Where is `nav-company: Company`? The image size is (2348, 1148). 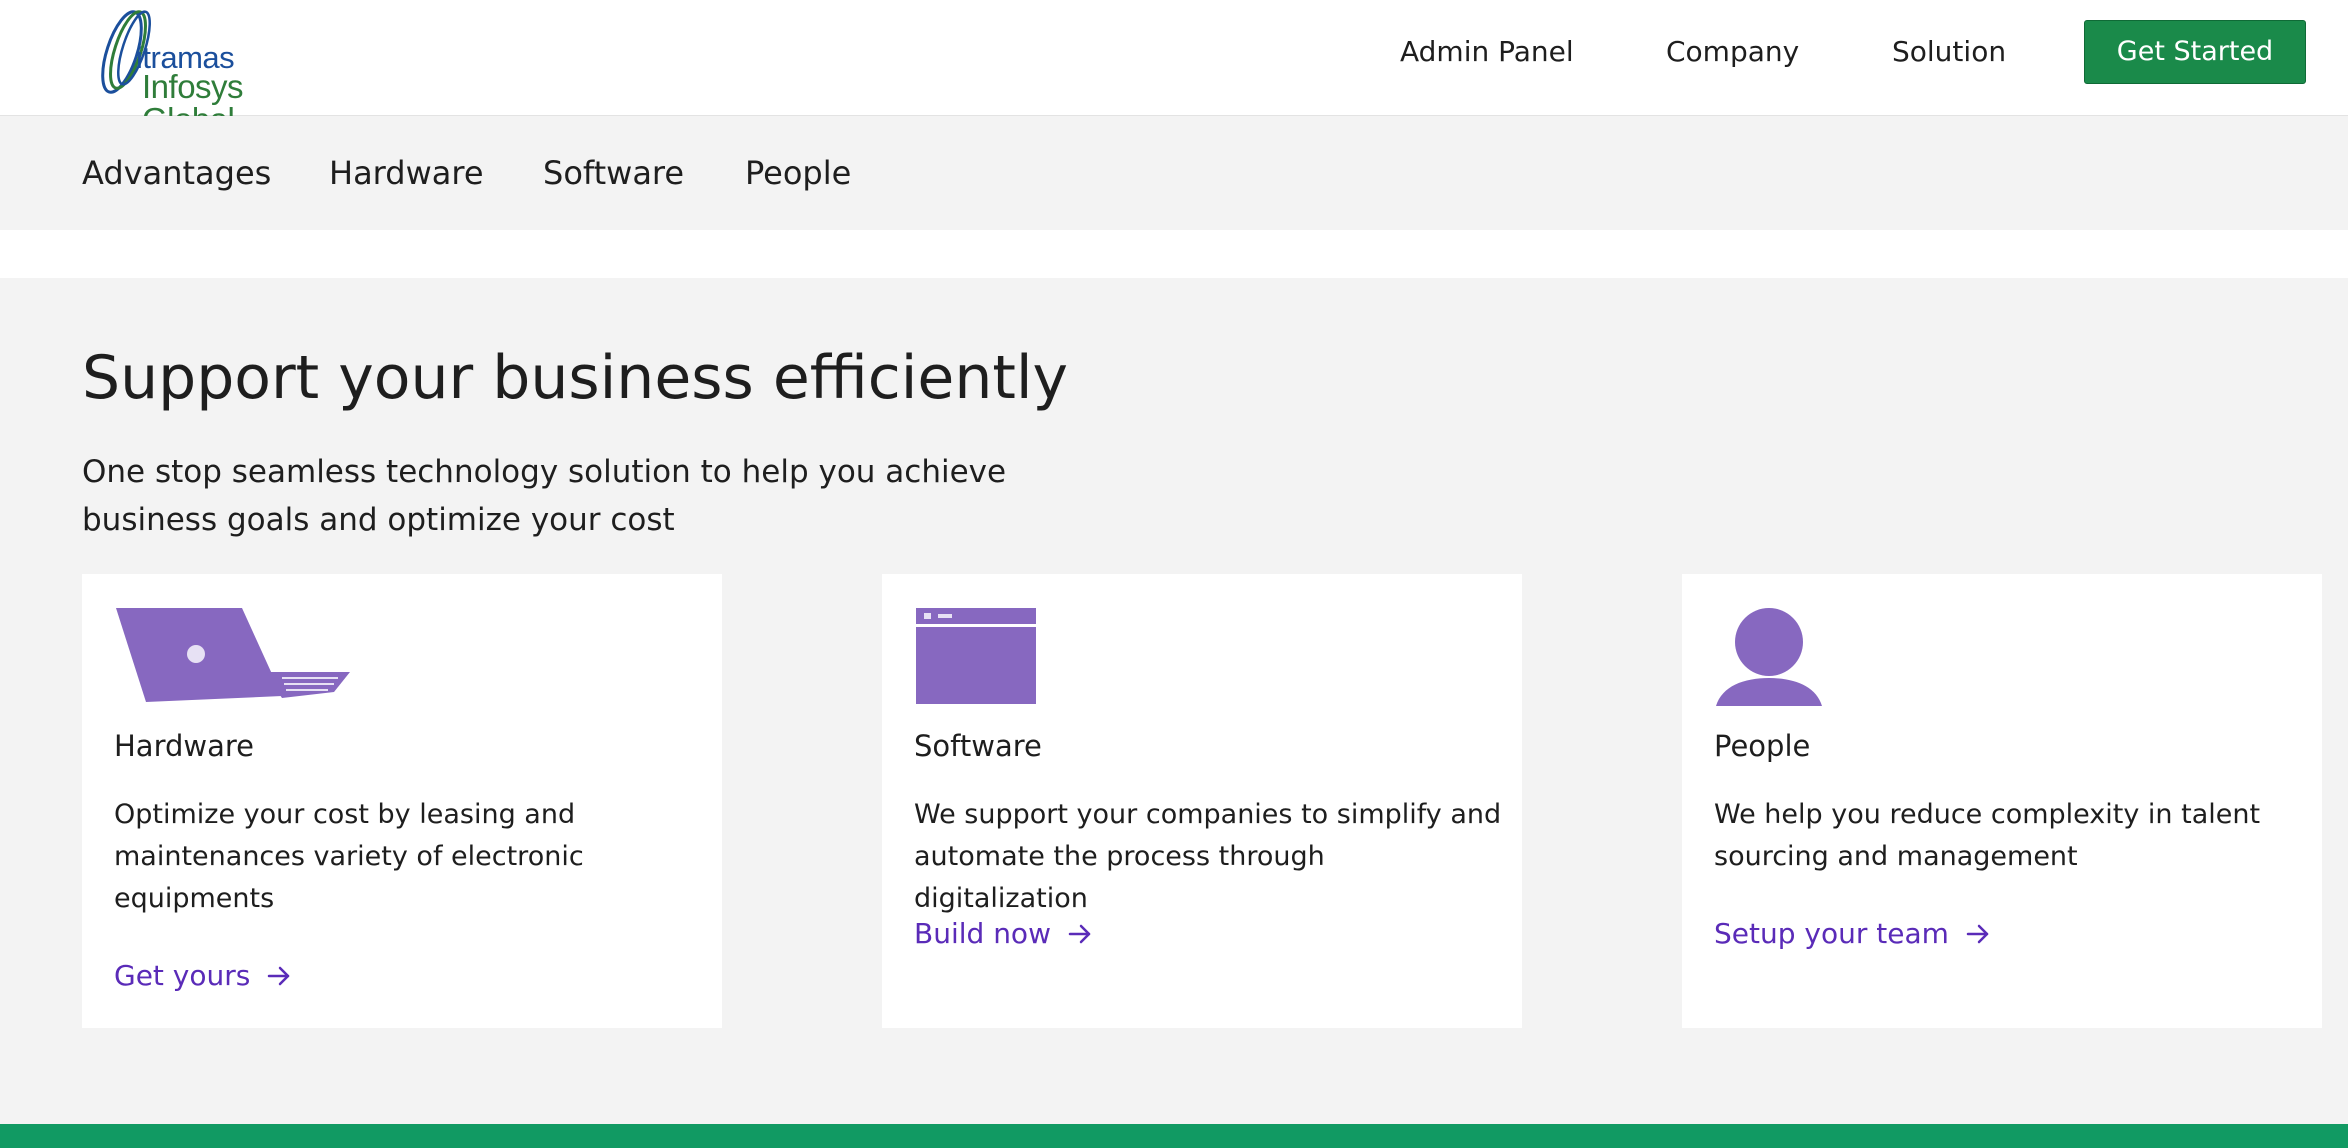 nav-company: Company is located at coordinates (1732, 52).